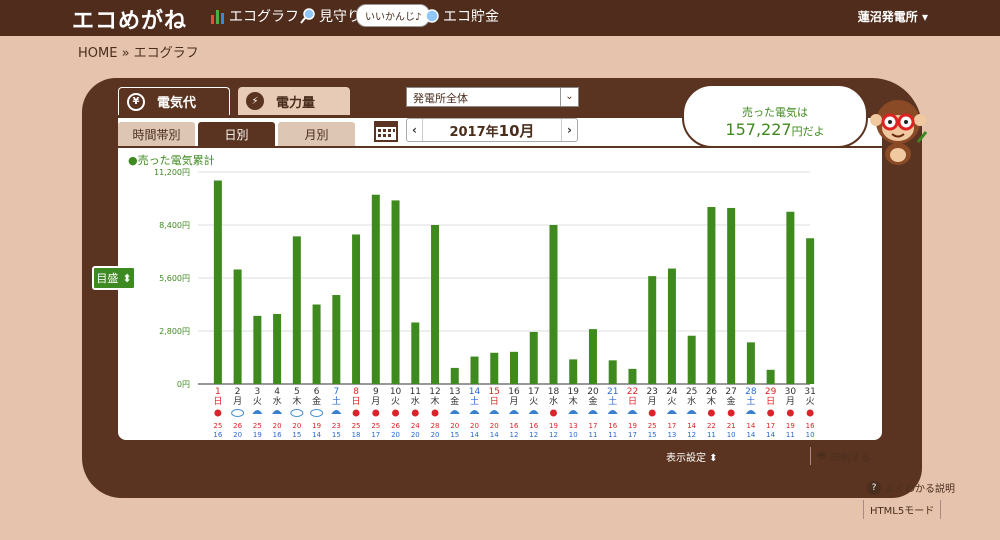  I want to click on tab-label: 電気代, so click(177, 103).